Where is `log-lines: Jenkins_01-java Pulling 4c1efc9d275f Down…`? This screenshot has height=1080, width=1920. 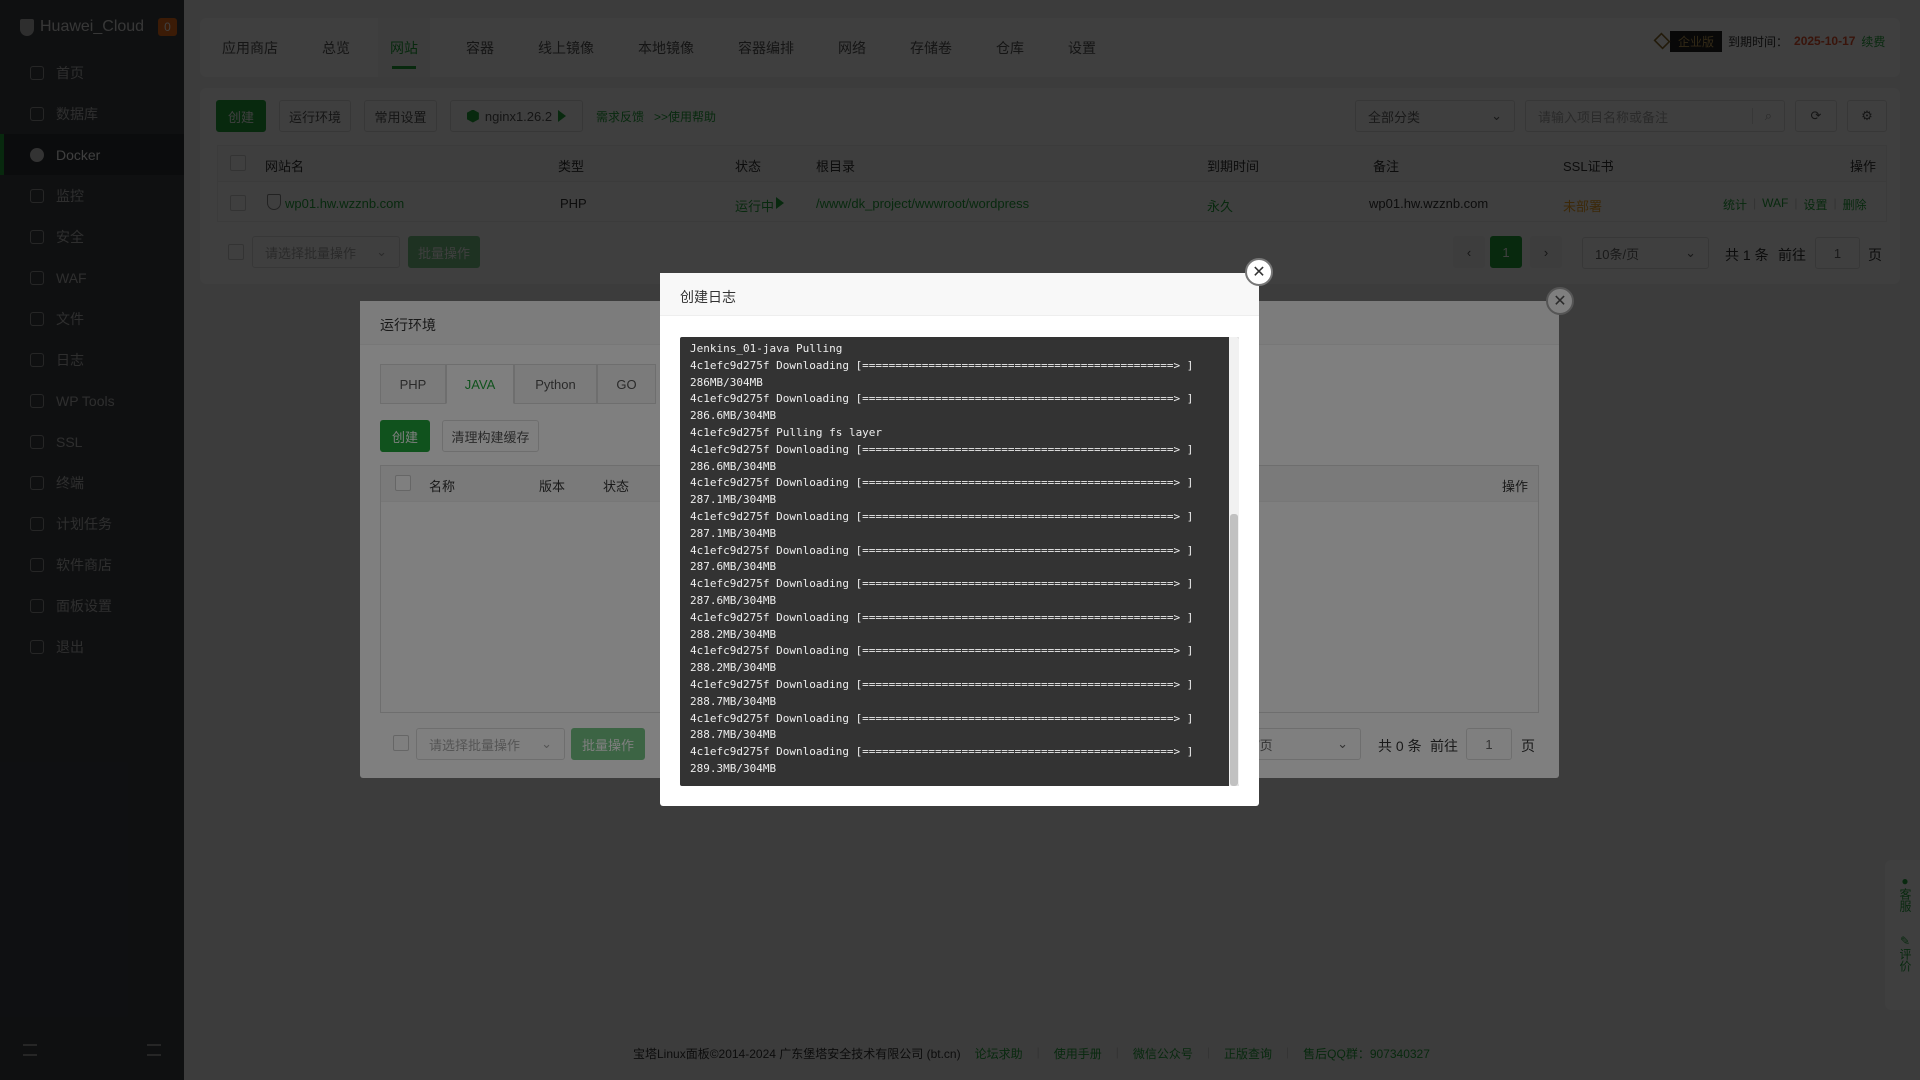
log-lines: Jenkins_01-java Pulling 4c1efc9d275f Down… is located at coordinates (941, 559).